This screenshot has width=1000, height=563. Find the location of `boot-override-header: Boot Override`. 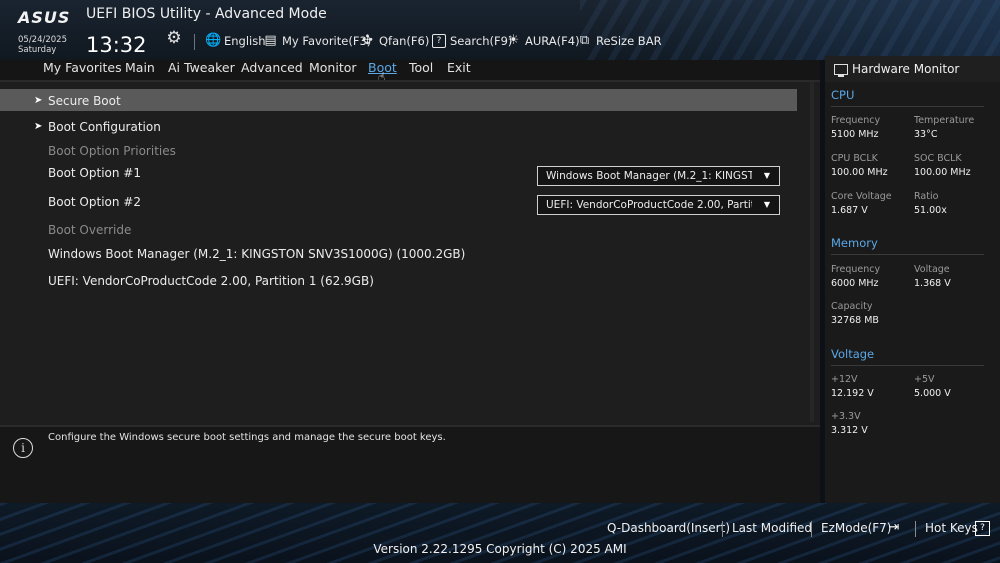

boot-override-header: Boot Override is located at coordinates (90, 230).